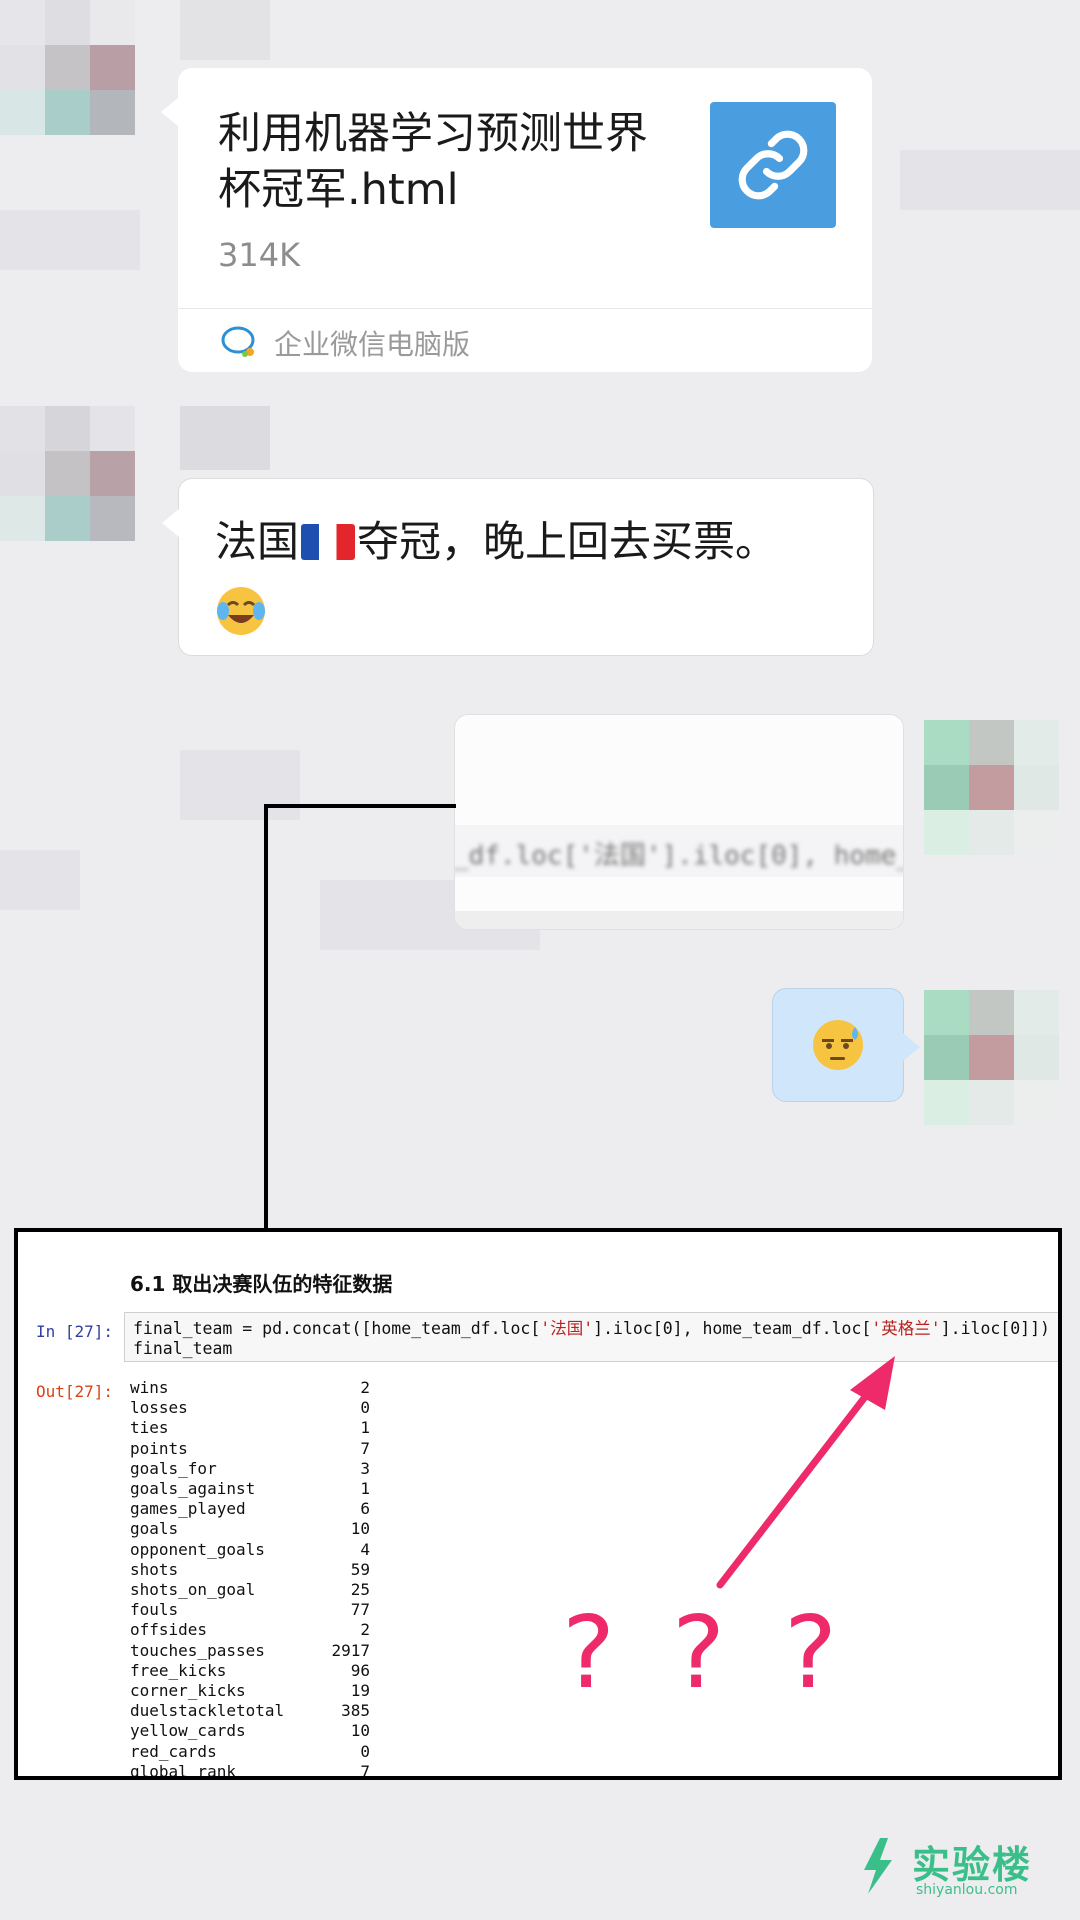 The height and width of the screenshot is (1920, 1080). I want to click on watermark-url: shiyanlou.com, so click(967, 1890).